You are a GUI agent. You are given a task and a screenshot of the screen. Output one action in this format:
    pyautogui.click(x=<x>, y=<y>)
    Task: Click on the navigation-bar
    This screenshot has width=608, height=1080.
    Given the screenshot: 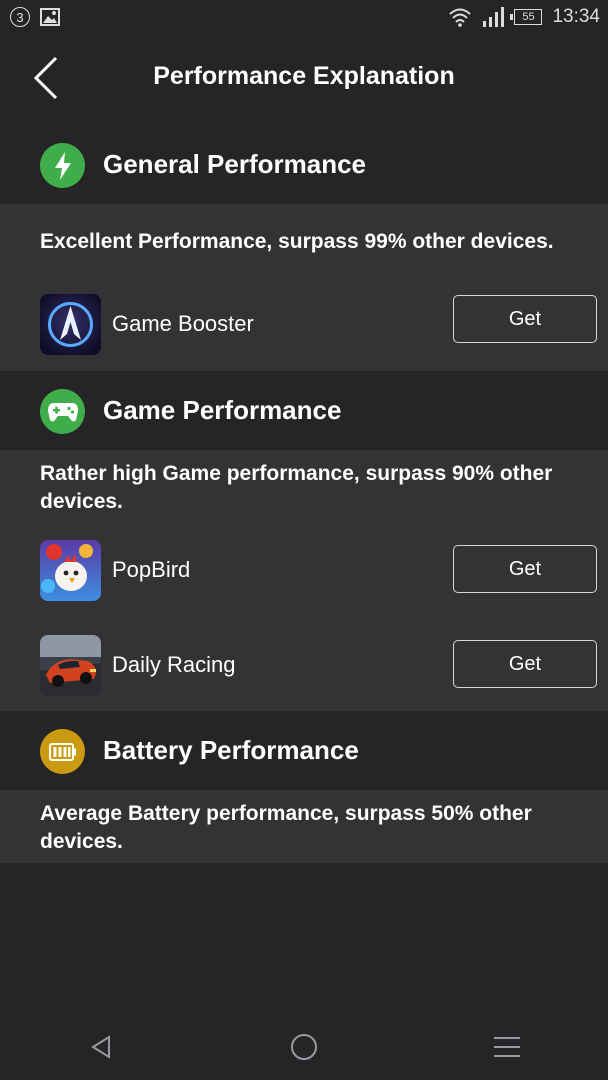 What is the action you would take?
    pyautogui.click(x=304, y=1045)
    